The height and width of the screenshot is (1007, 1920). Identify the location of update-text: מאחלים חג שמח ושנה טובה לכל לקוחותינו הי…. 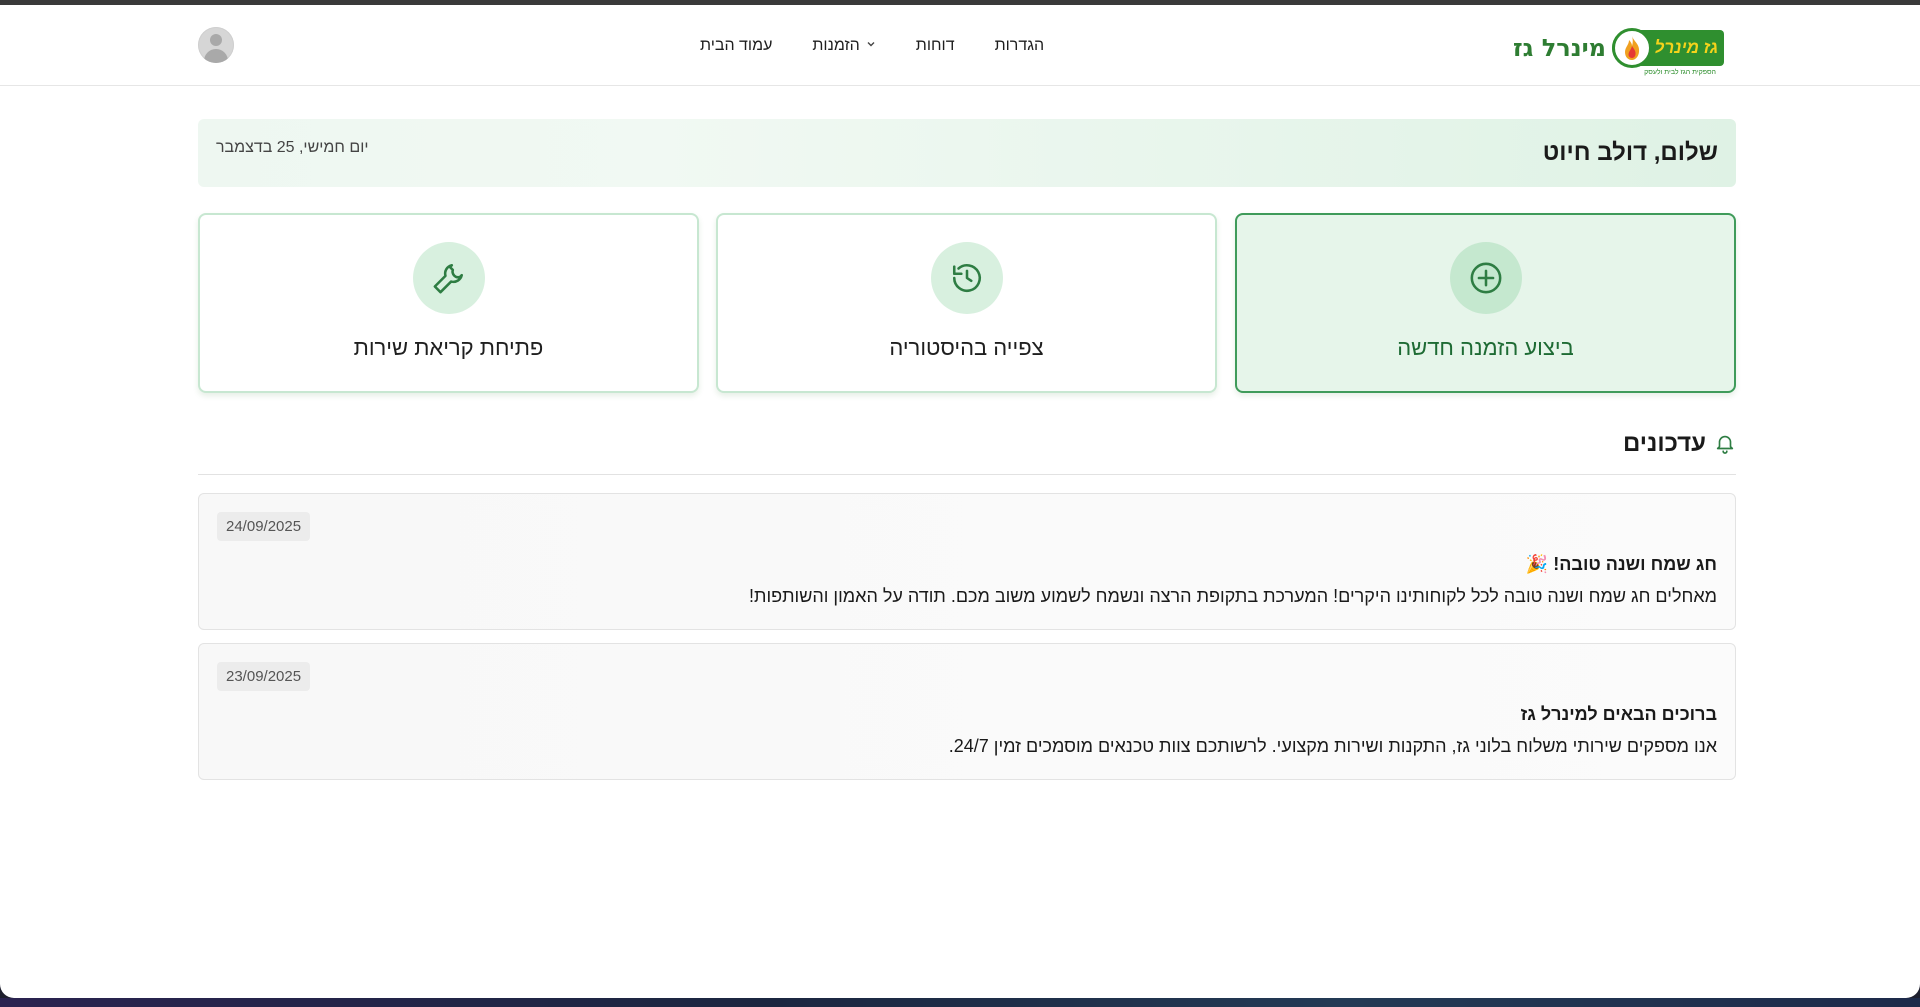
(1233, 596).